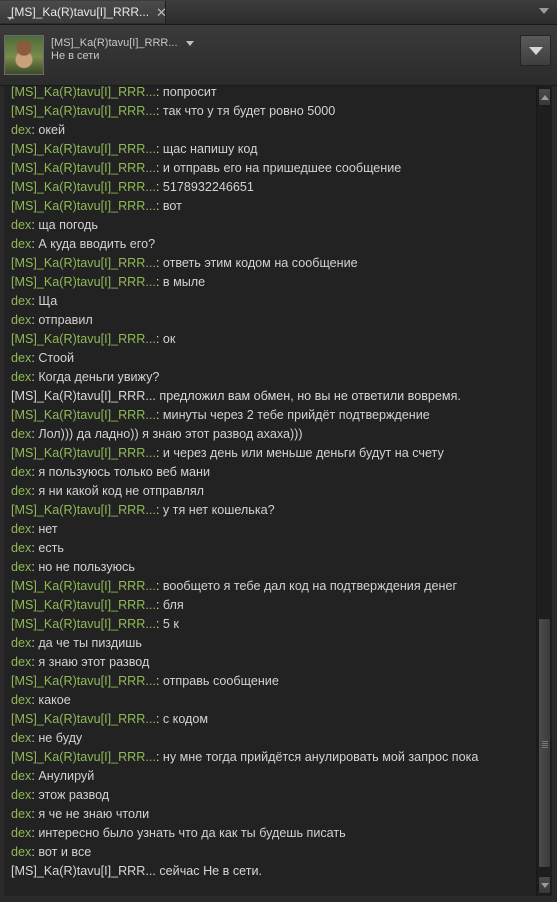  What do you see at coordinates (210, 149) in the screenshot?
I see `message-text: щас напишу код` at bounding box center [210, 149].